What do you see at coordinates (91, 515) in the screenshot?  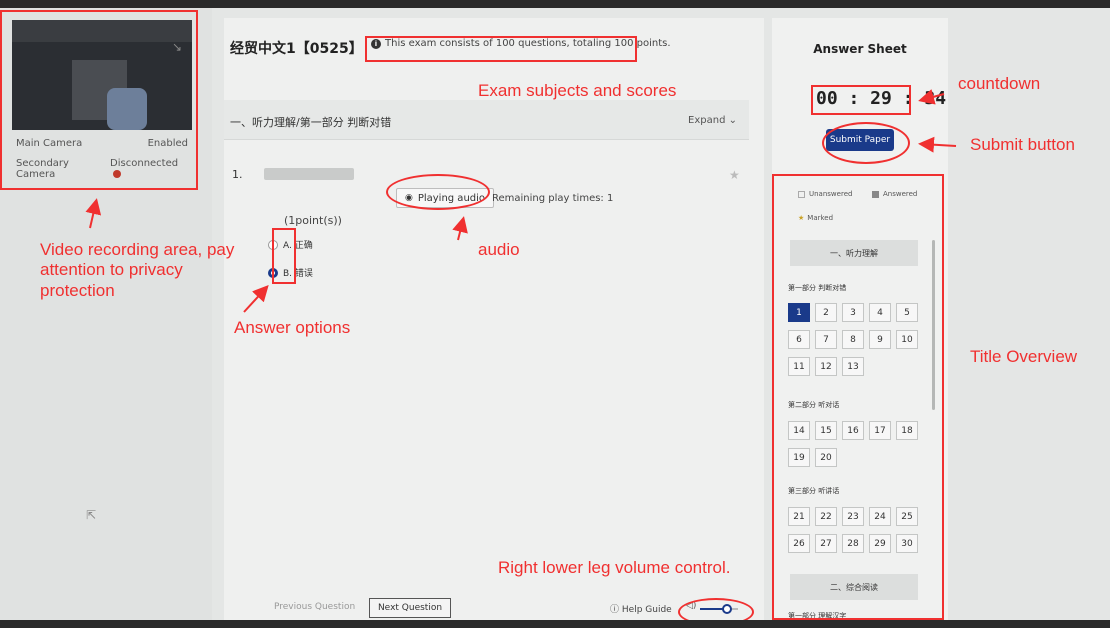 I see `mouse-cursor-icon: ⇱` at bounding box center [91, 515].